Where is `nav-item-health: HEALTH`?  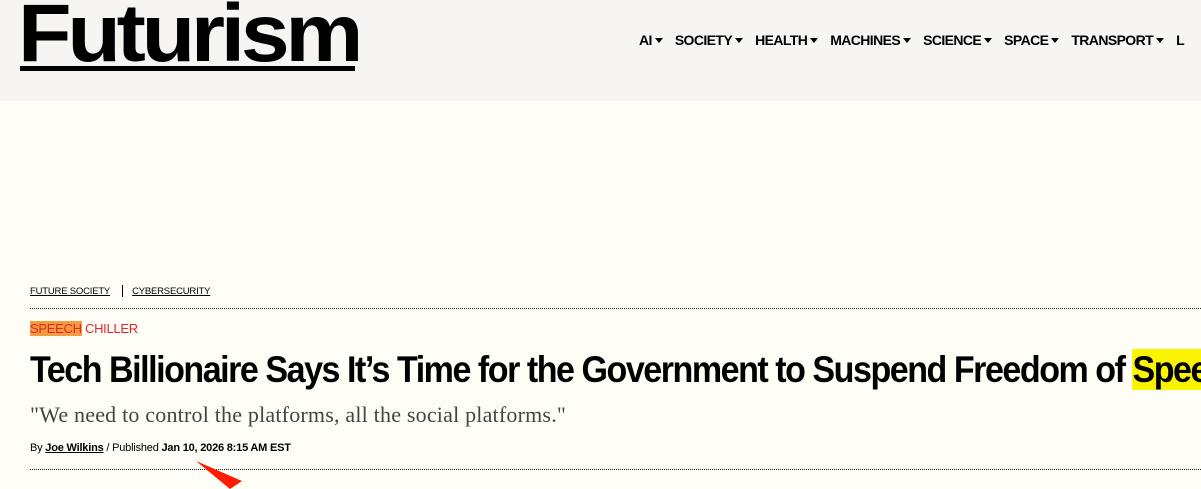
nav-item-health: HEALTH is located at coordinates (787, 40).